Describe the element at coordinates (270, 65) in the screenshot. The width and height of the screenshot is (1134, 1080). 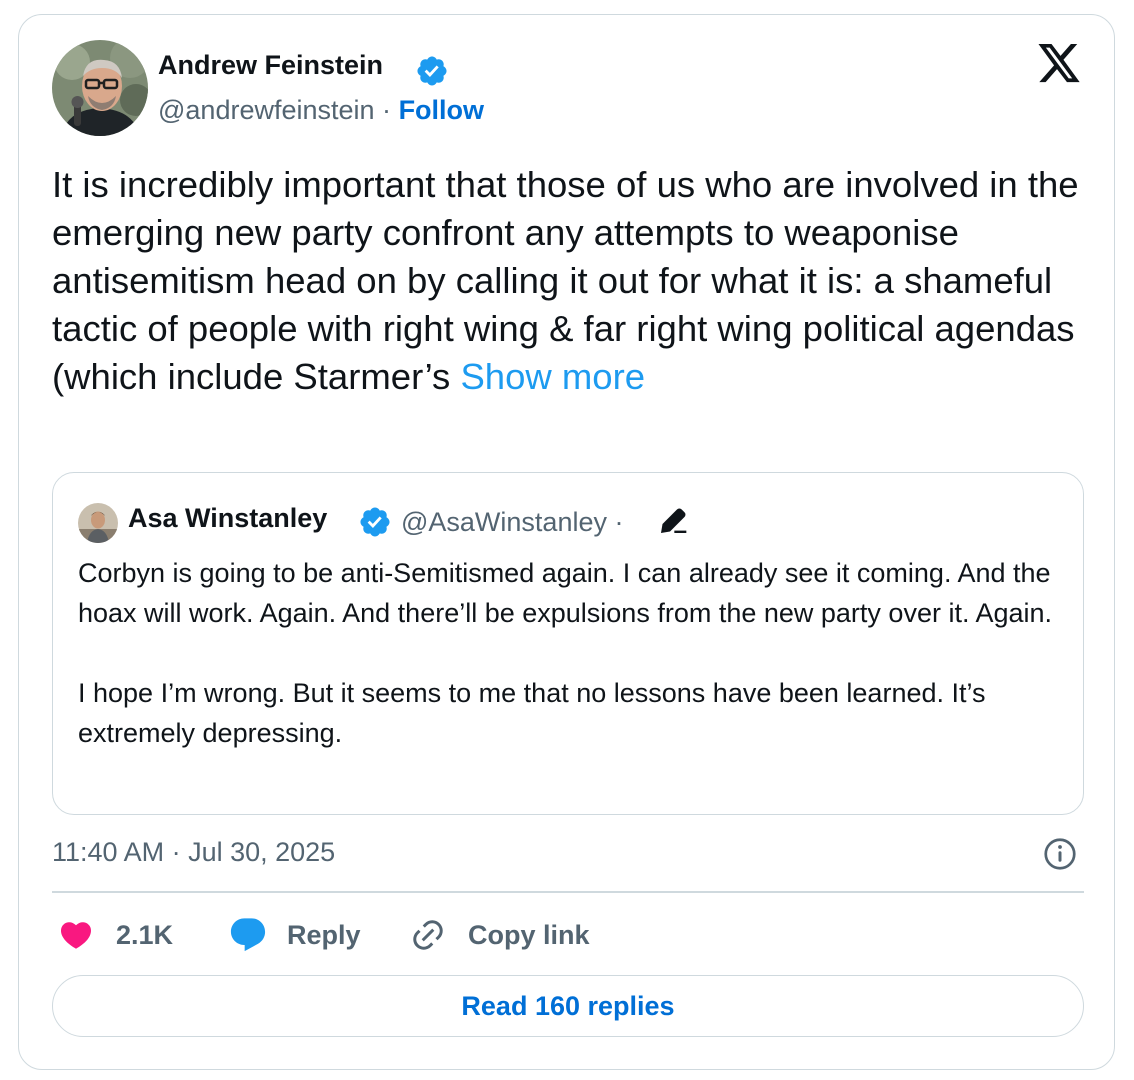
I see `author-name: Andrew Feinstein` at that location.